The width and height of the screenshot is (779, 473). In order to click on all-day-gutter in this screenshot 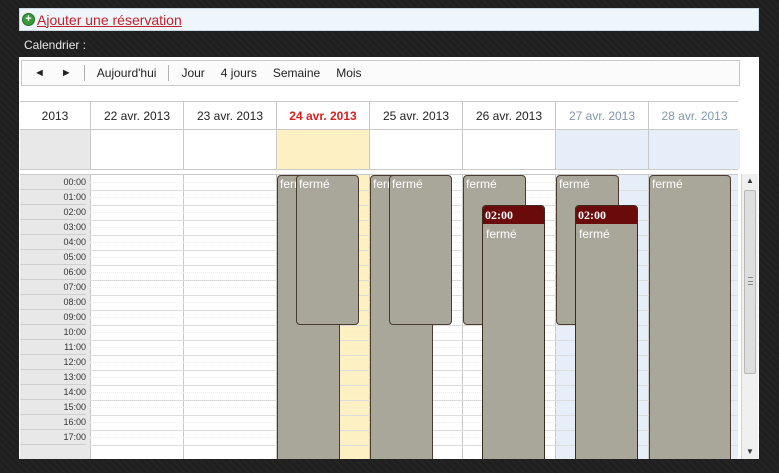, I will do `click(55, 149)`.